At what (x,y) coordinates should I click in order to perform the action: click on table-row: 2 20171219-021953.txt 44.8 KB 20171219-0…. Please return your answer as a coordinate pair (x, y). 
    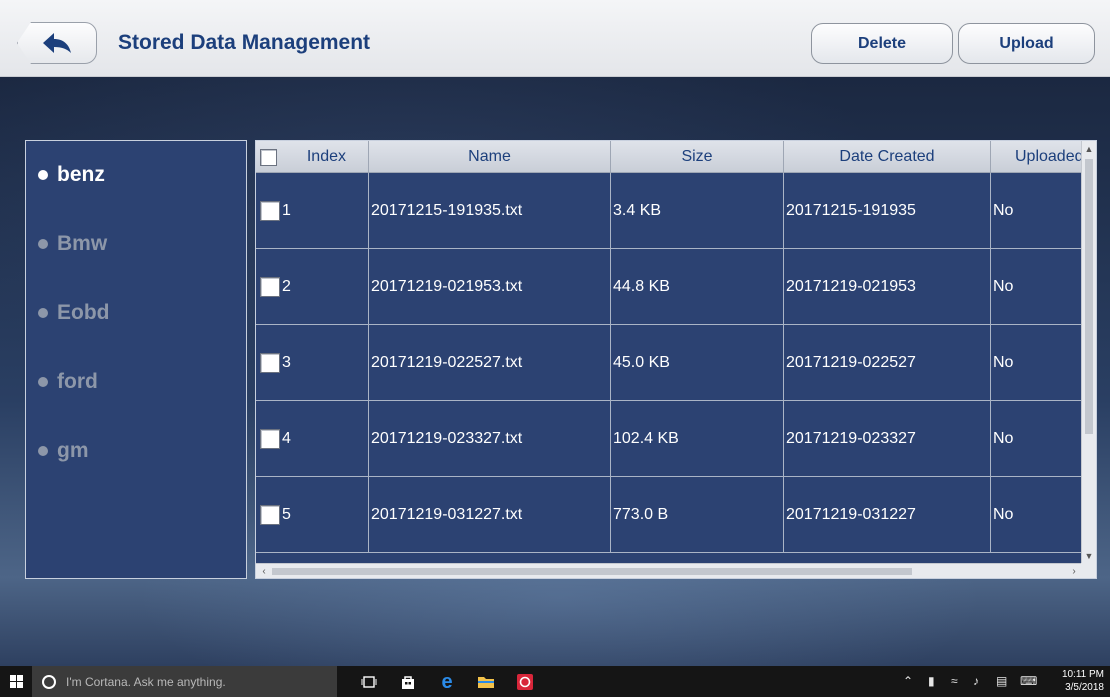
    Looking at the image, I should click on (669, 287).